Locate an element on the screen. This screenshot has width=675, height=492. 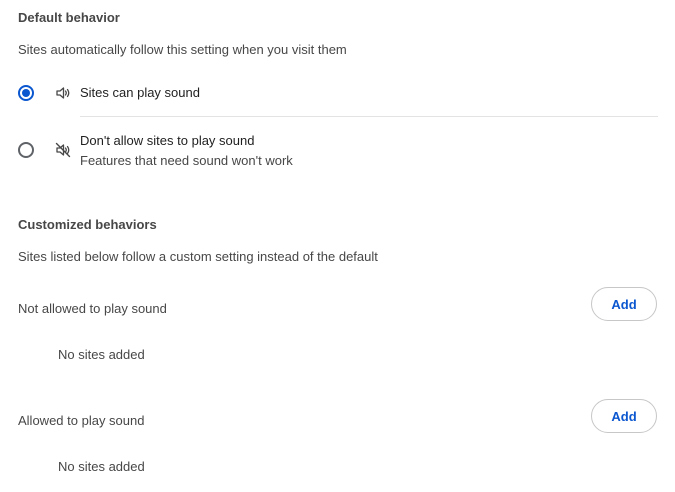
volume-icon is located at coordinates (63, 93).